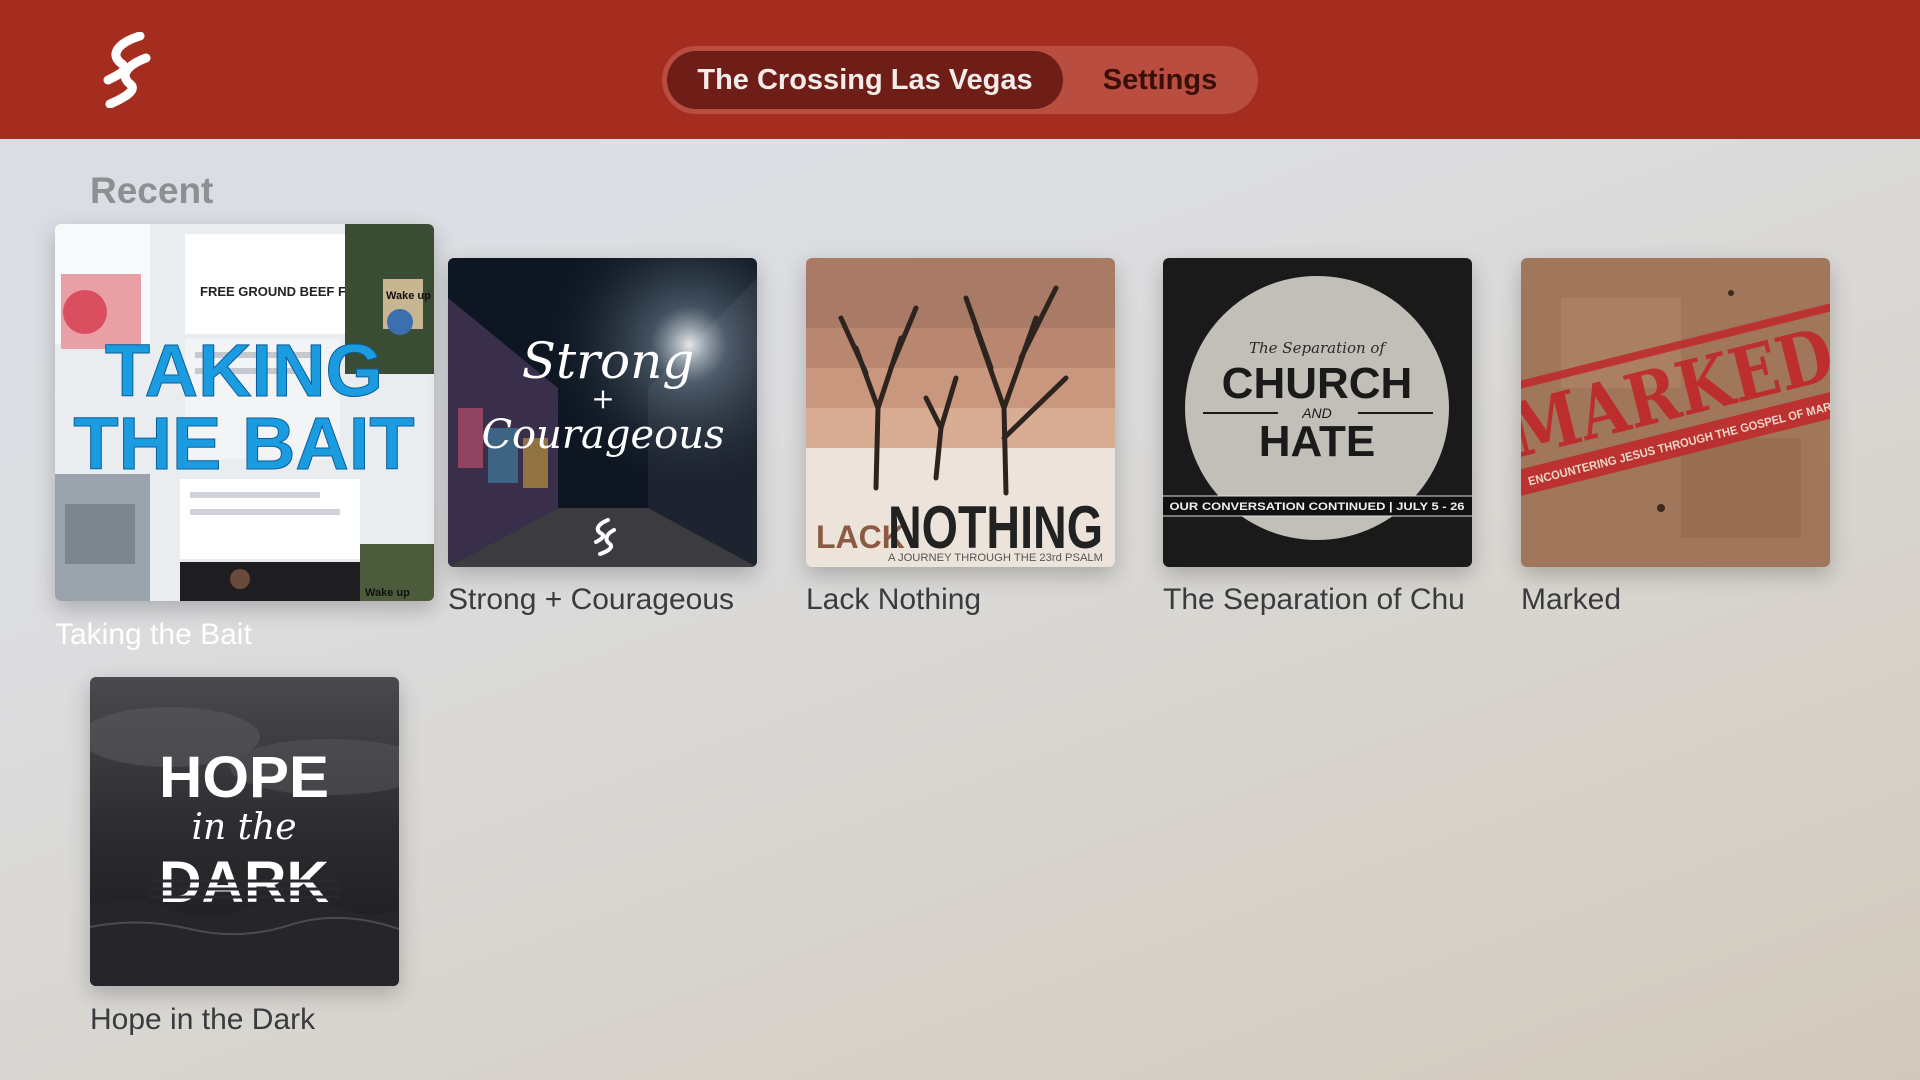 The height and width of the screenshot is (1080, 1920). What do you see at coordinates (1317, 383) in the screenshot?
I see `svg-text: CHURCH` at bounding box center [1317, 383].